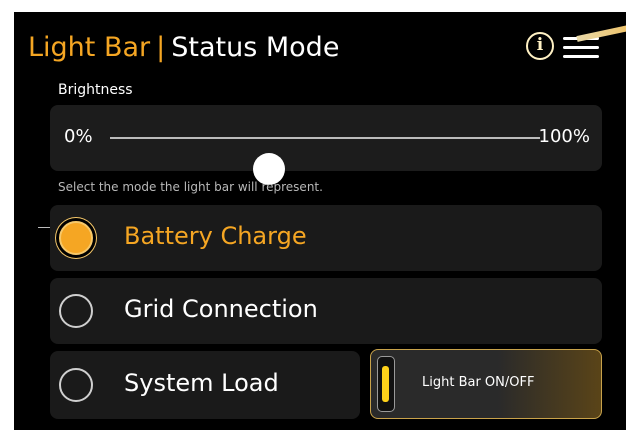  Describe the element at coordinates (478, 382) in the screenshot. I see `toggle-label: Light Bar ON/OFF` at that location.